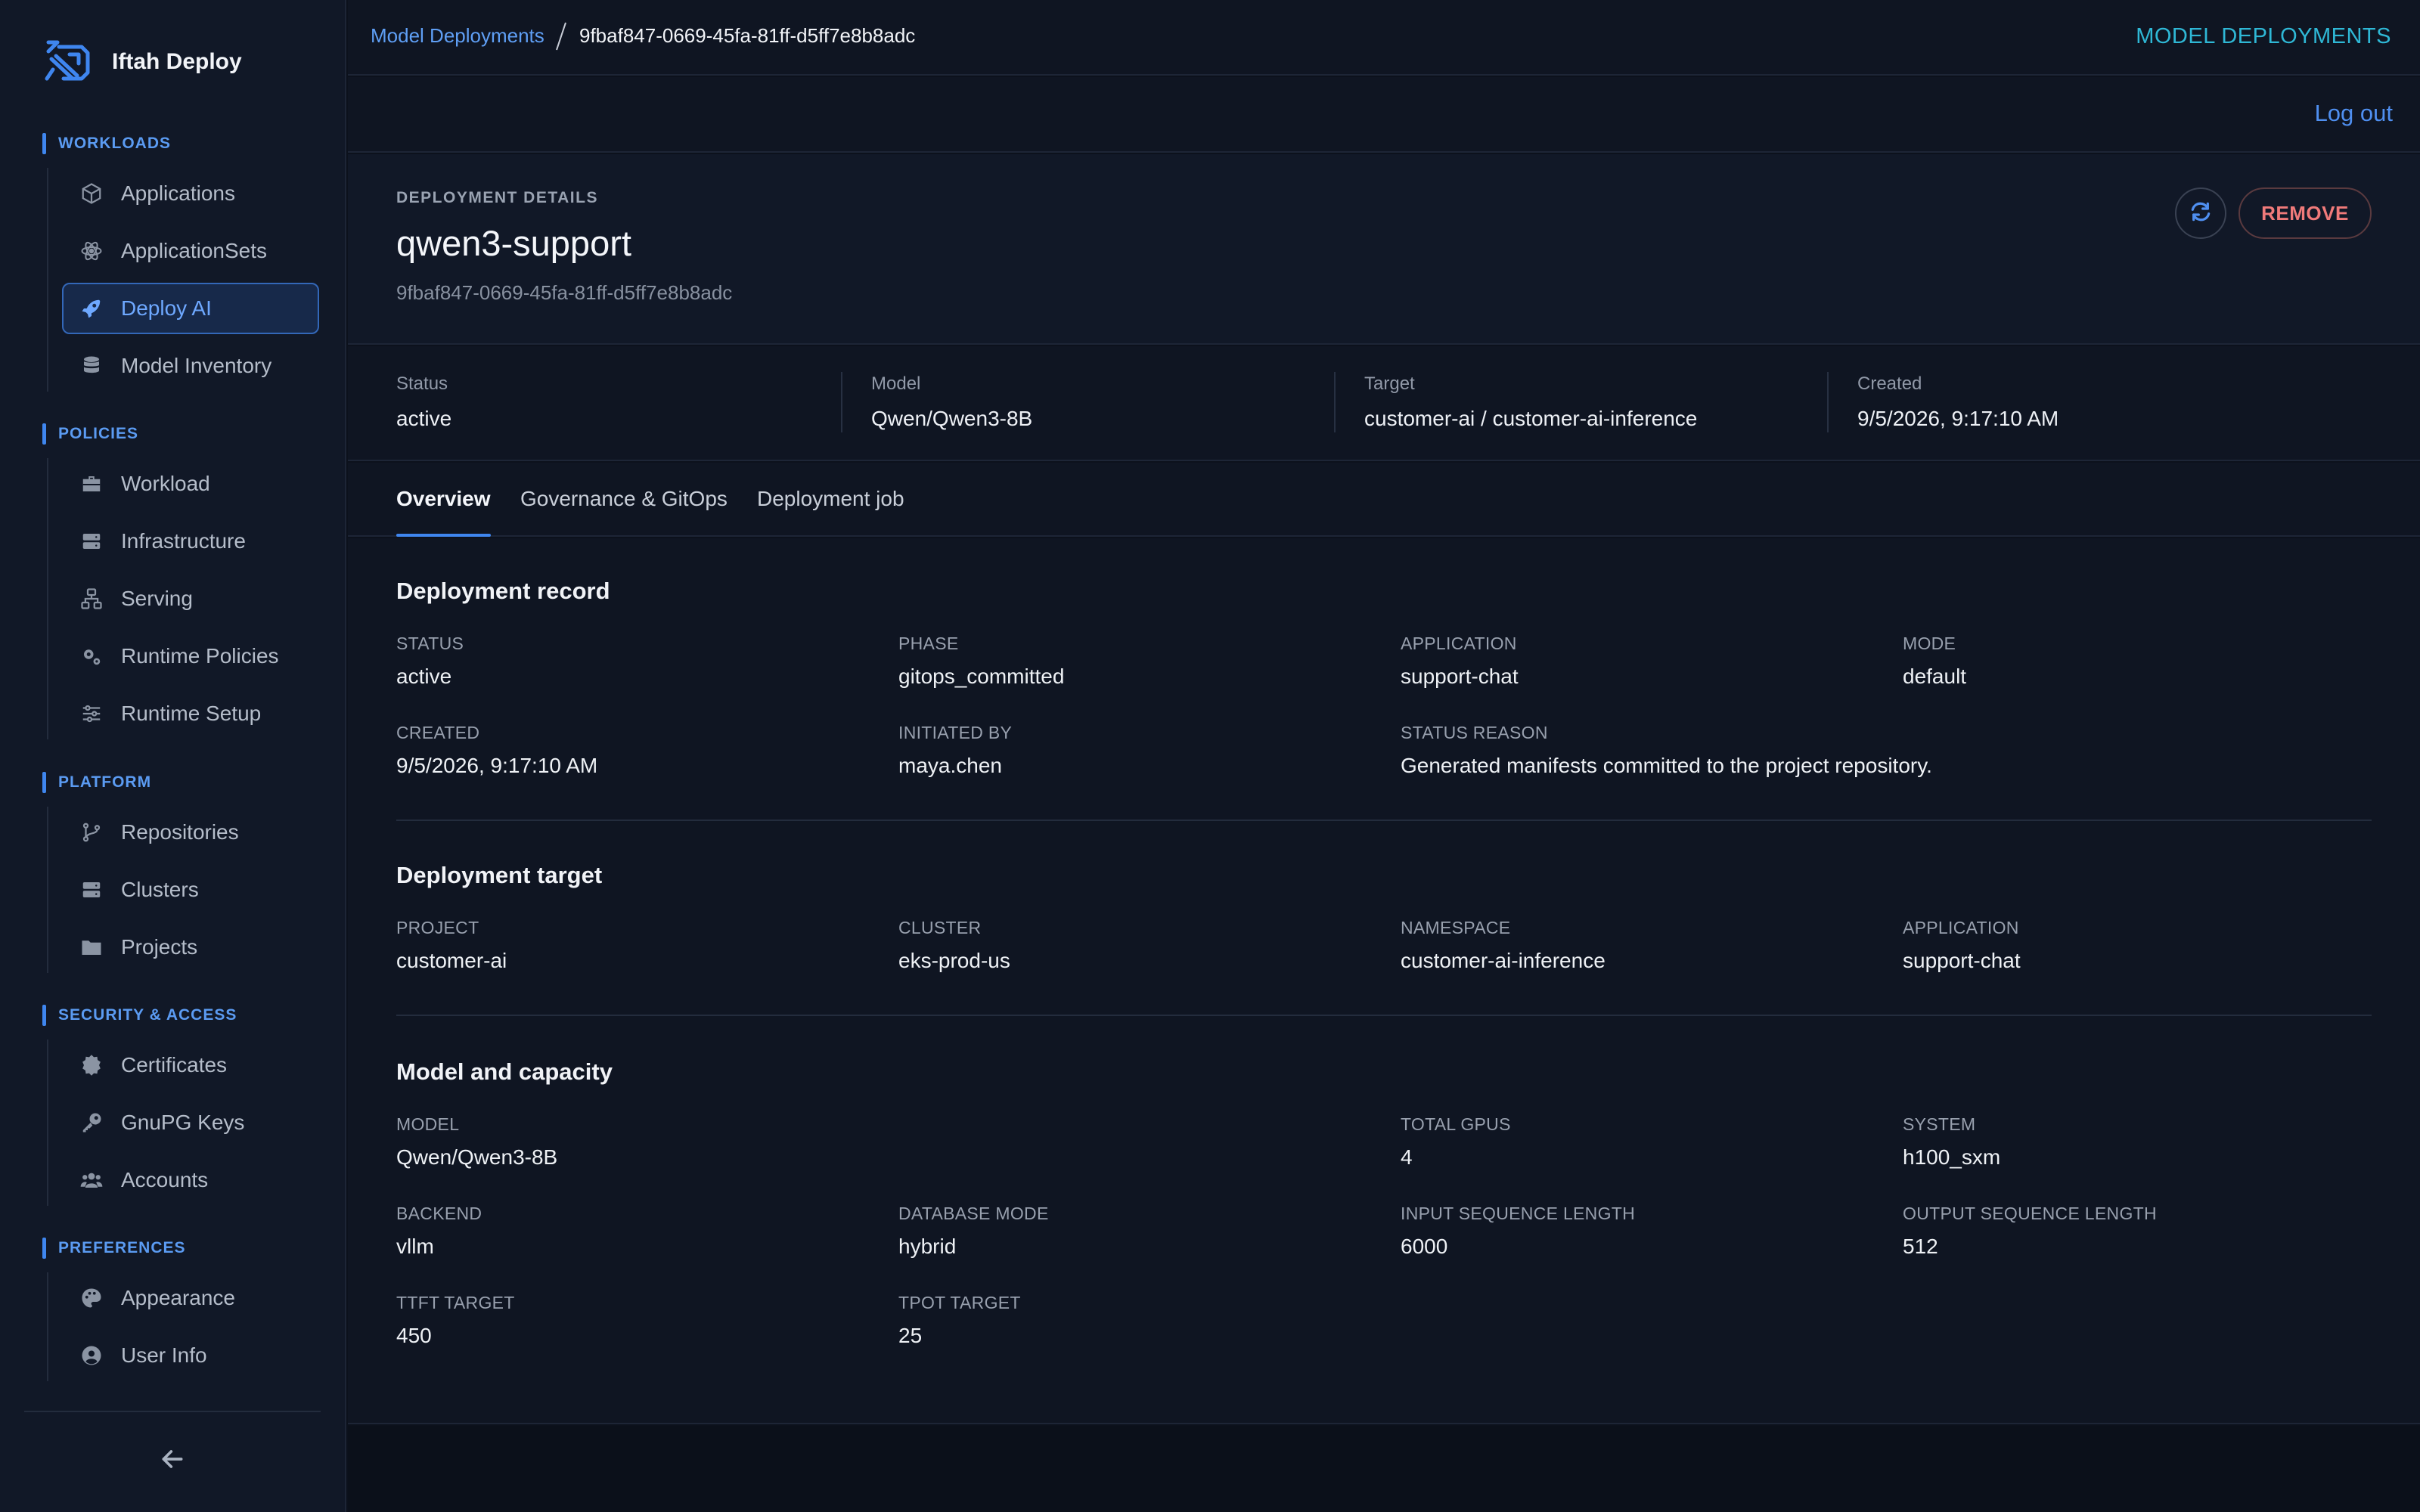 The width and height of the screenshot is (2420, 1512). What do you see at coordinates (952, 418) in the screenshot?
I see `summary-value: Qwen/Qwen3-8B` at bounding box center [952, 418].